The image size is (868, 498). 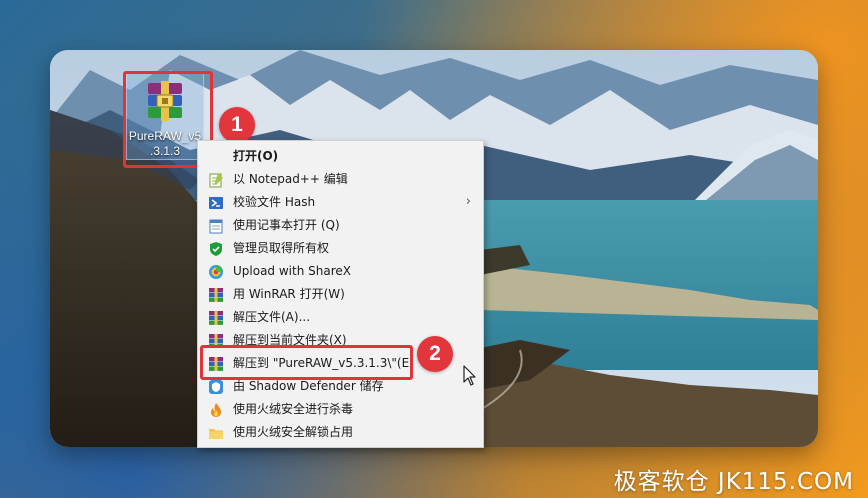 I want to click on extract-highlight-box, so click(x=306, y=362).